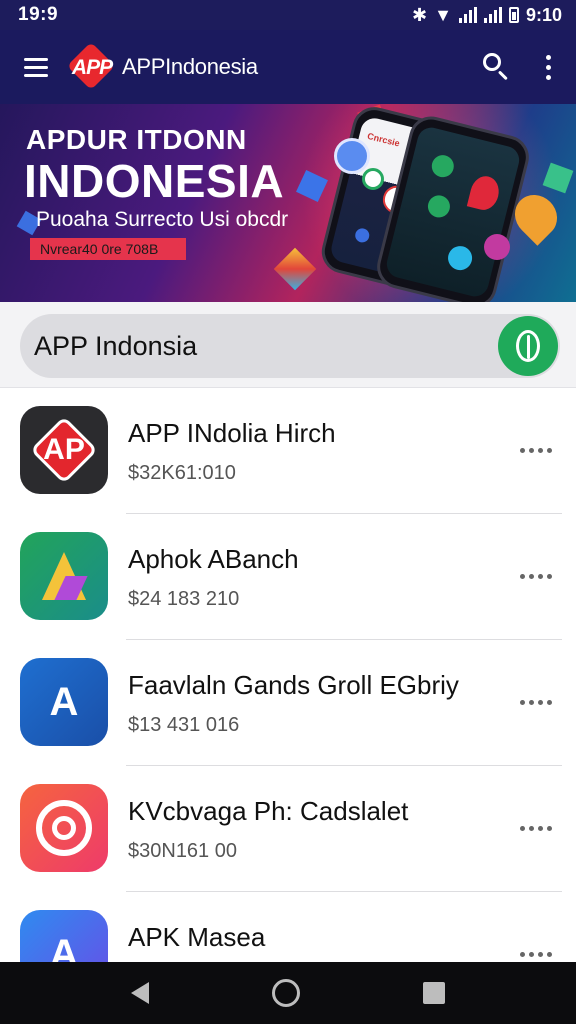  What do you see at coordinates (182, 851) in the screenshot?
I see `app-price: $30N161 00` at bounding box center [182, 851].